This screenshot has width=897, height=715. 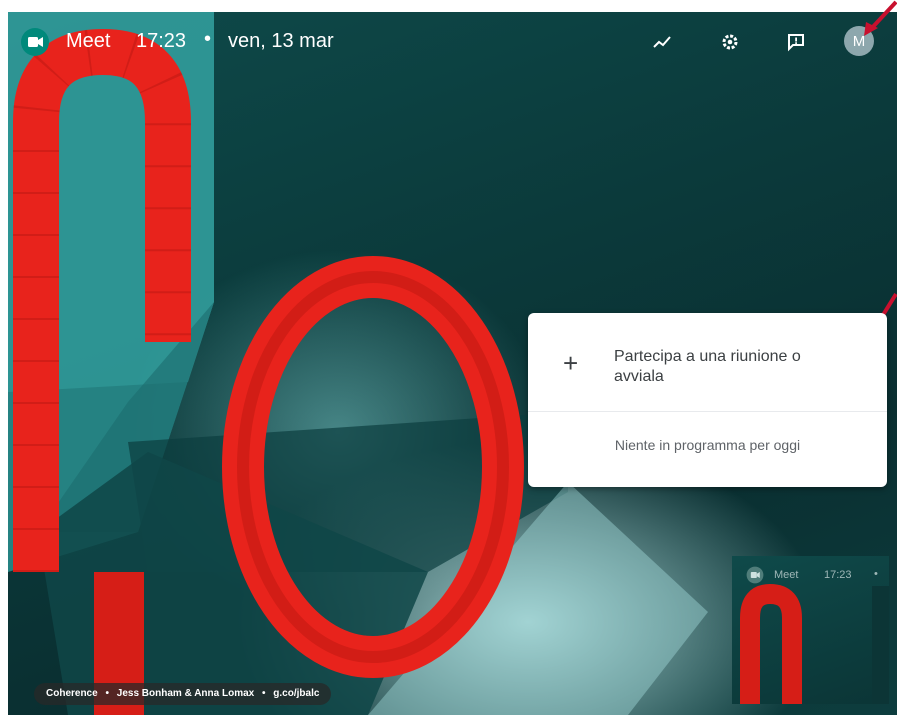 I want to click on trending-icon, so click(x=662, y=42).